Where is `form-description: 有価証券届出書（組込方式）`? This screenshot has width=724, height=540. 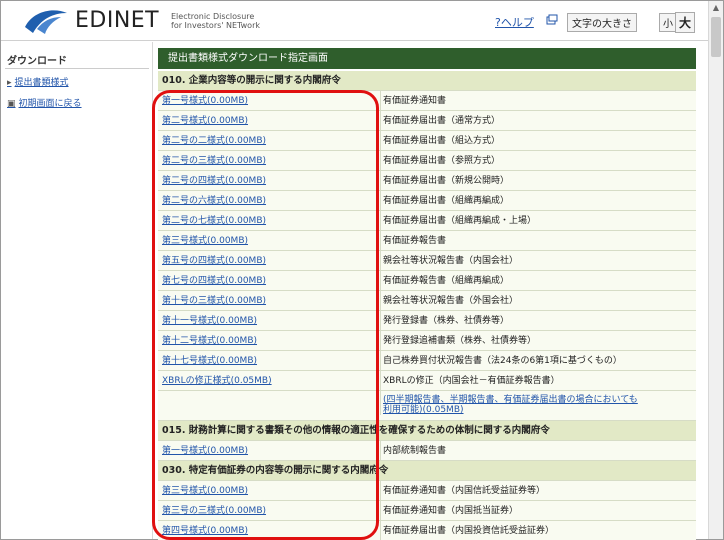 form-description: 有価証券届出書（組込方式） is located at coordinates (538, 141).